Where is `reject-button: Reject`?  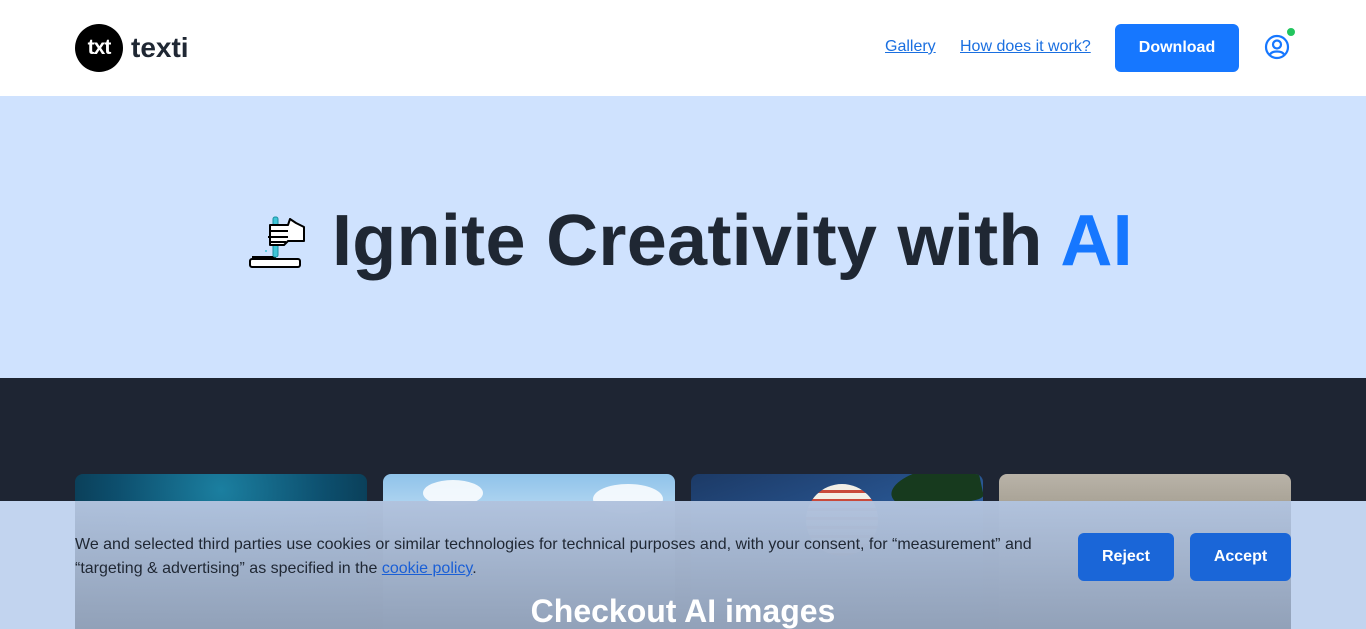 reject-button: Reject is located at coordinates (1126, 557).